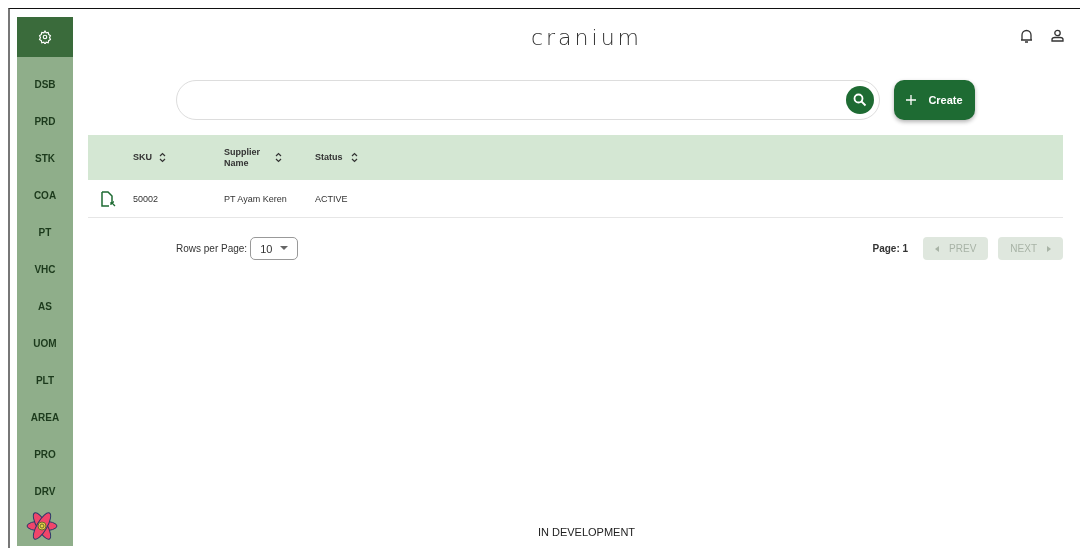  I want to click on footer-text: IN DEVELOPMENT, so click(586, 533).